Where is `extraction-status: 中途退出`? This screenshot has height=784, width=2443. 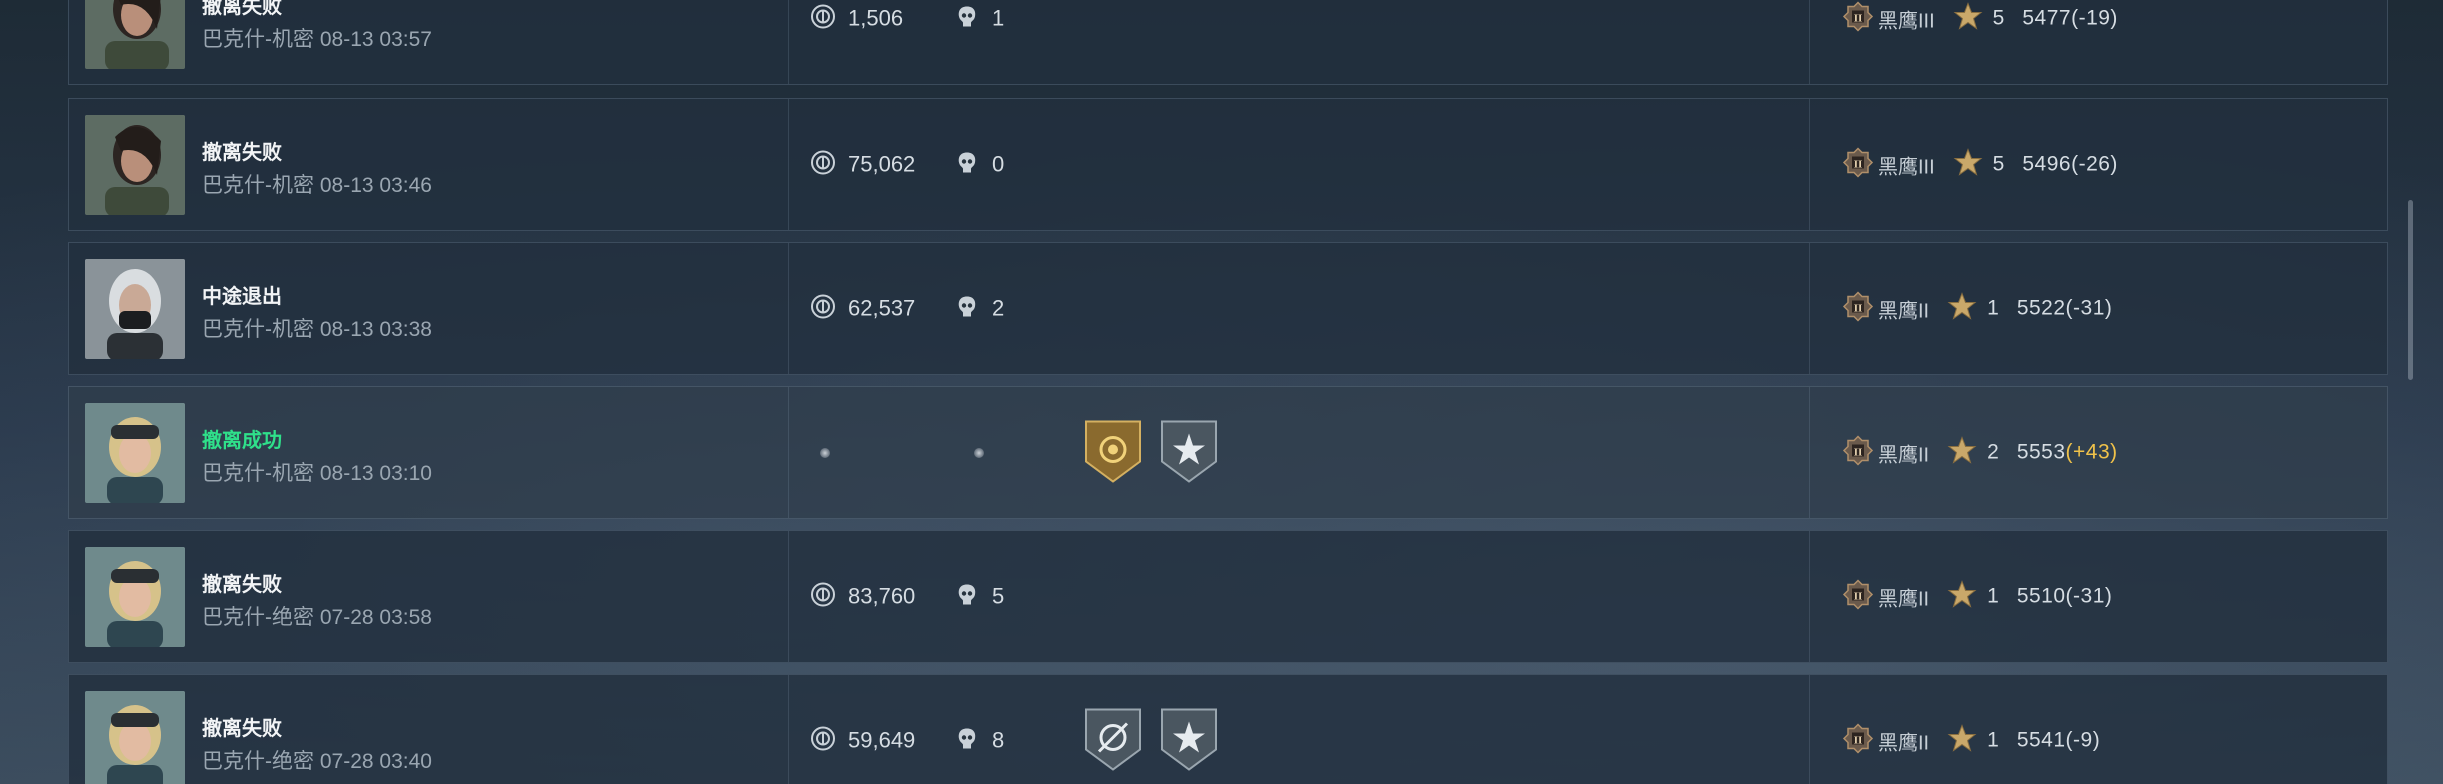
extraction-status: 中途退出 is located at coordinates (242, 297).